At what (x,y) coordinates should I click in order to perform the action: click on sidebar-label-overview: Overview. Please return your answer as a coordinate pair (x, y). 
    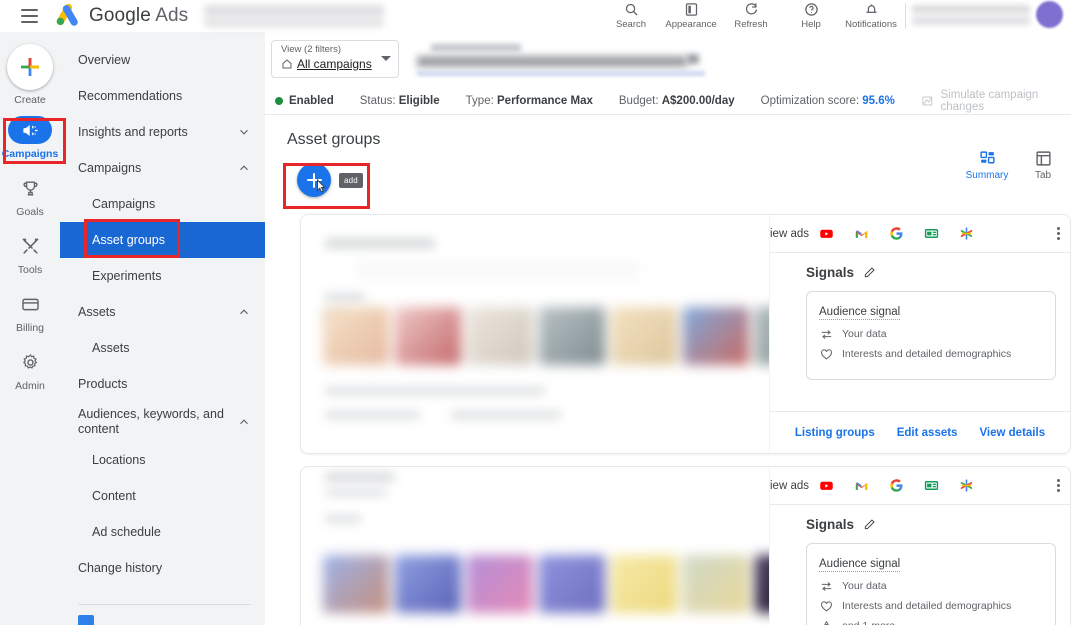
    Looking at the image, I should click on (104, 59).